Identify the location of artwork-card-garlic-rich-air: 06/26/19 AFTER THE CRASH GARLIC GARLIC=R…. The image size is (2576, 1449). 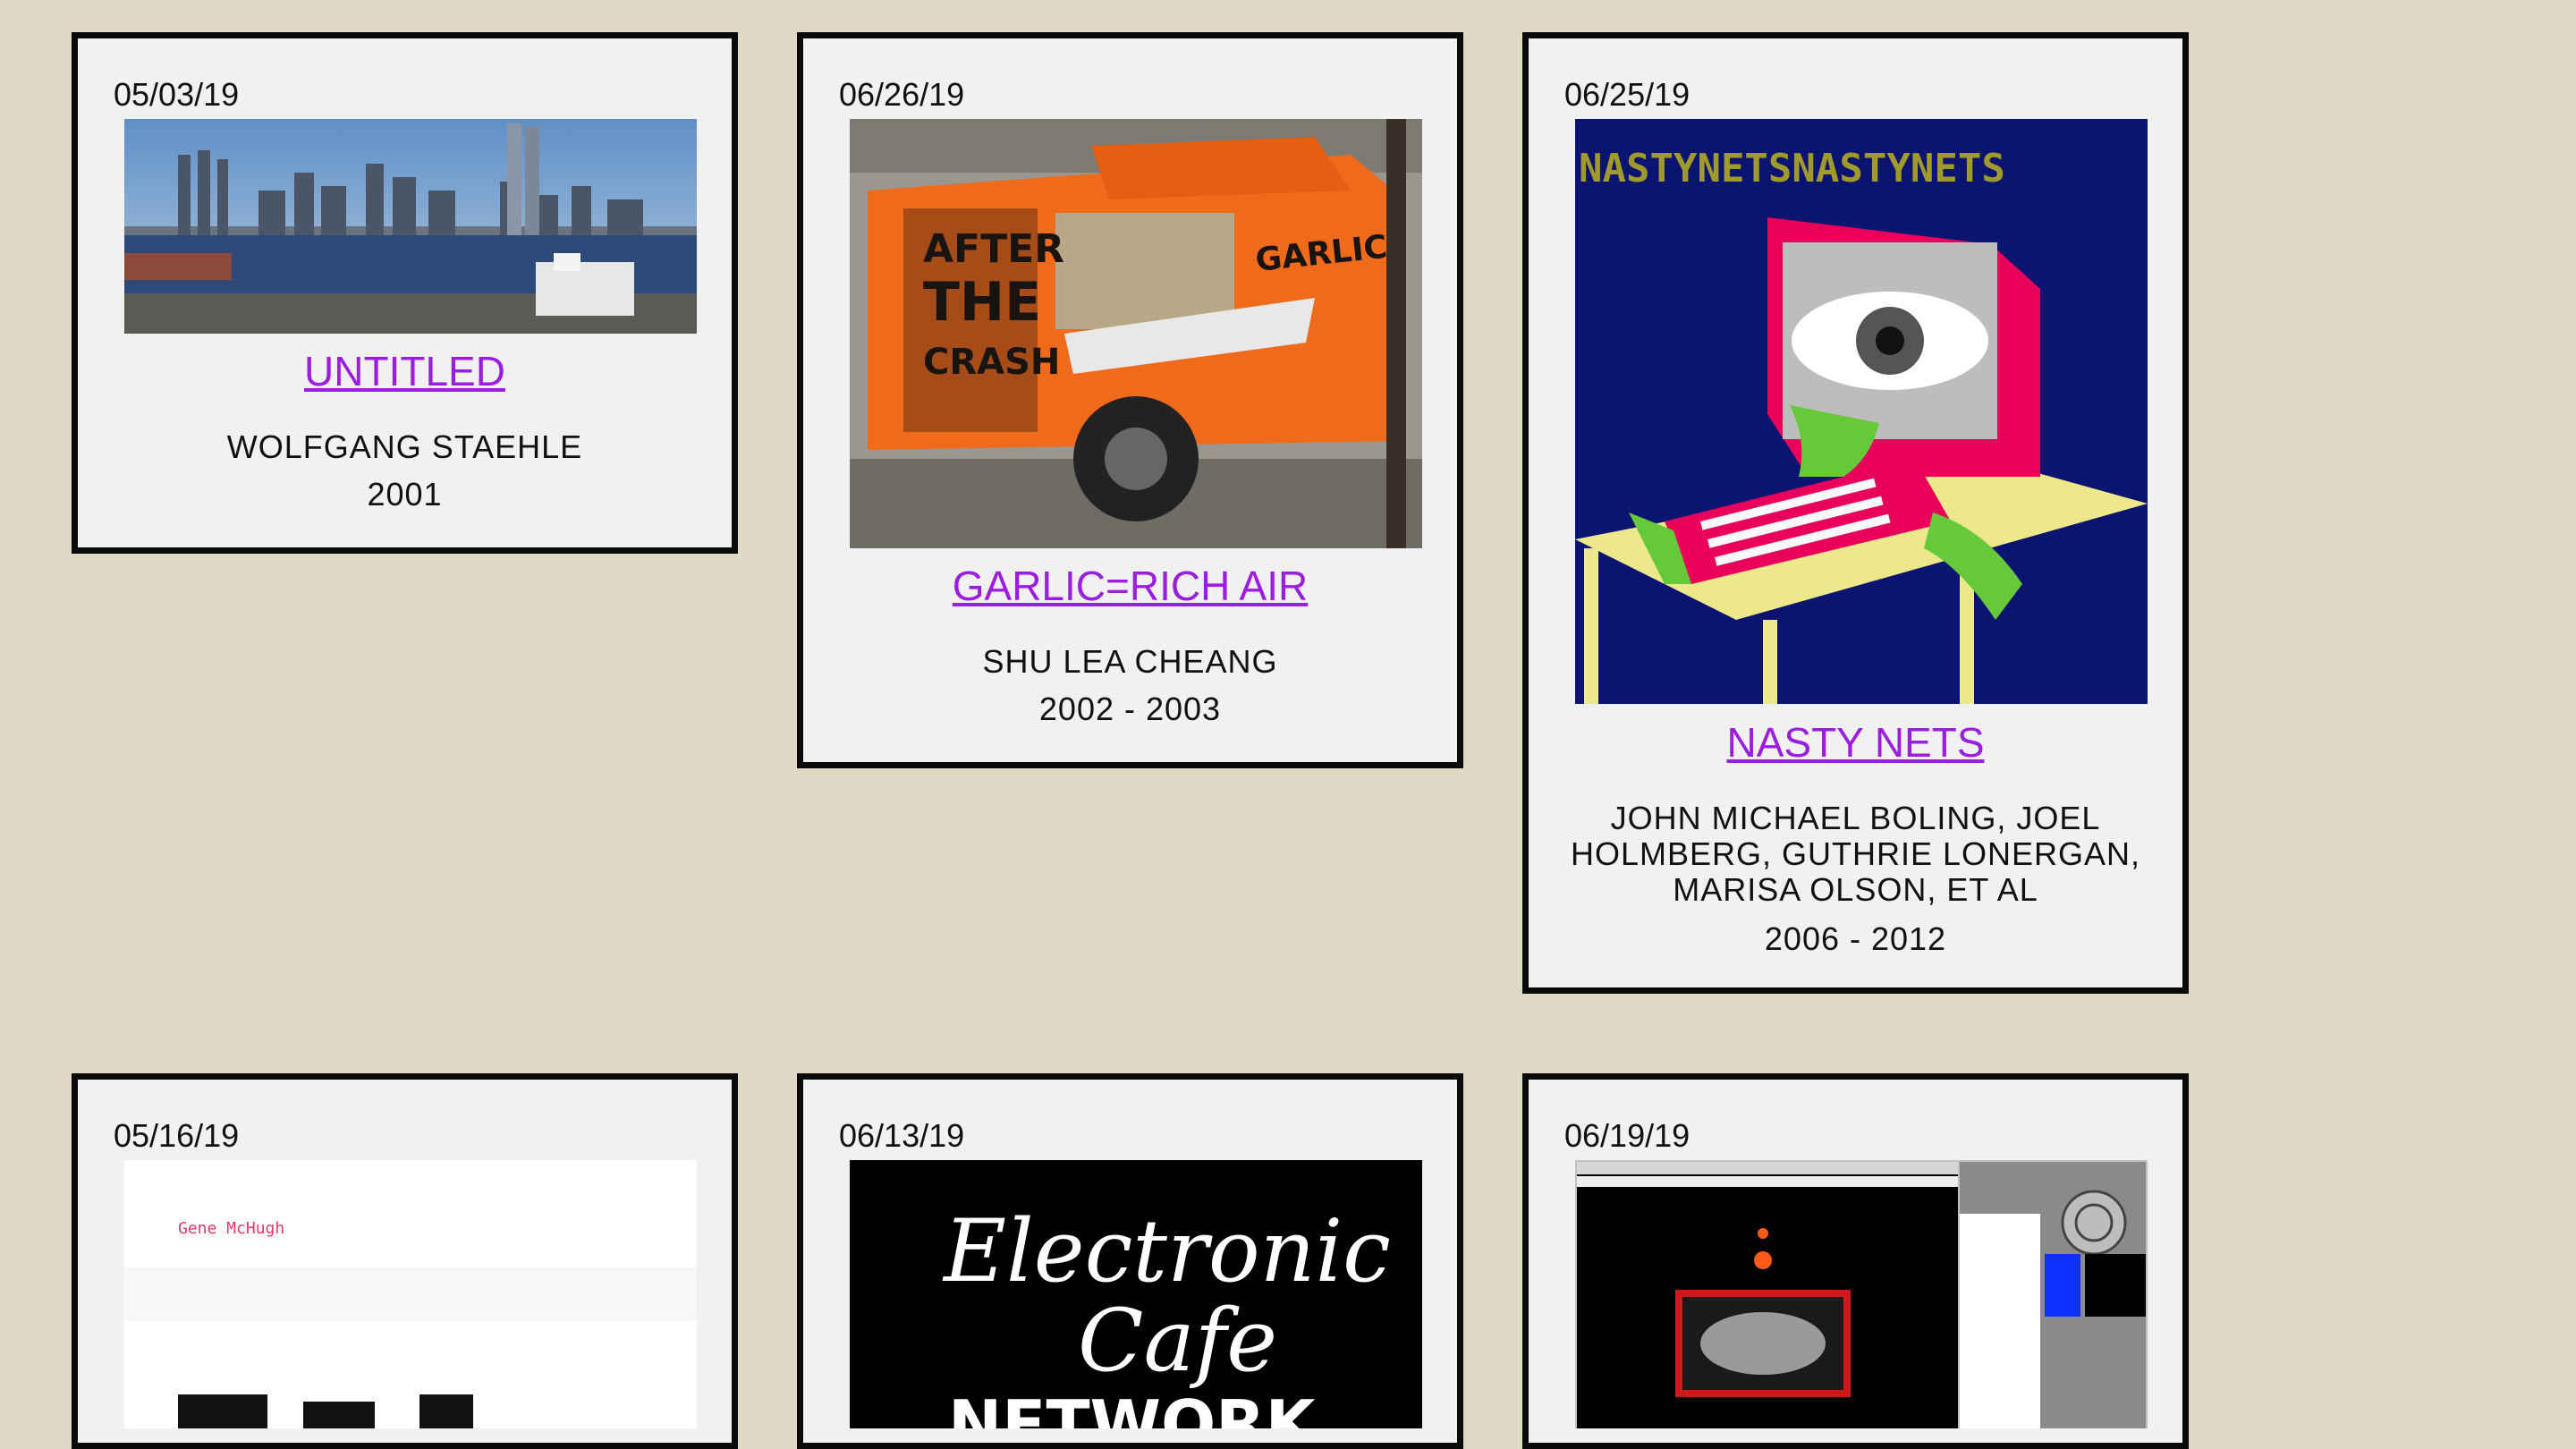
(1130, 400).